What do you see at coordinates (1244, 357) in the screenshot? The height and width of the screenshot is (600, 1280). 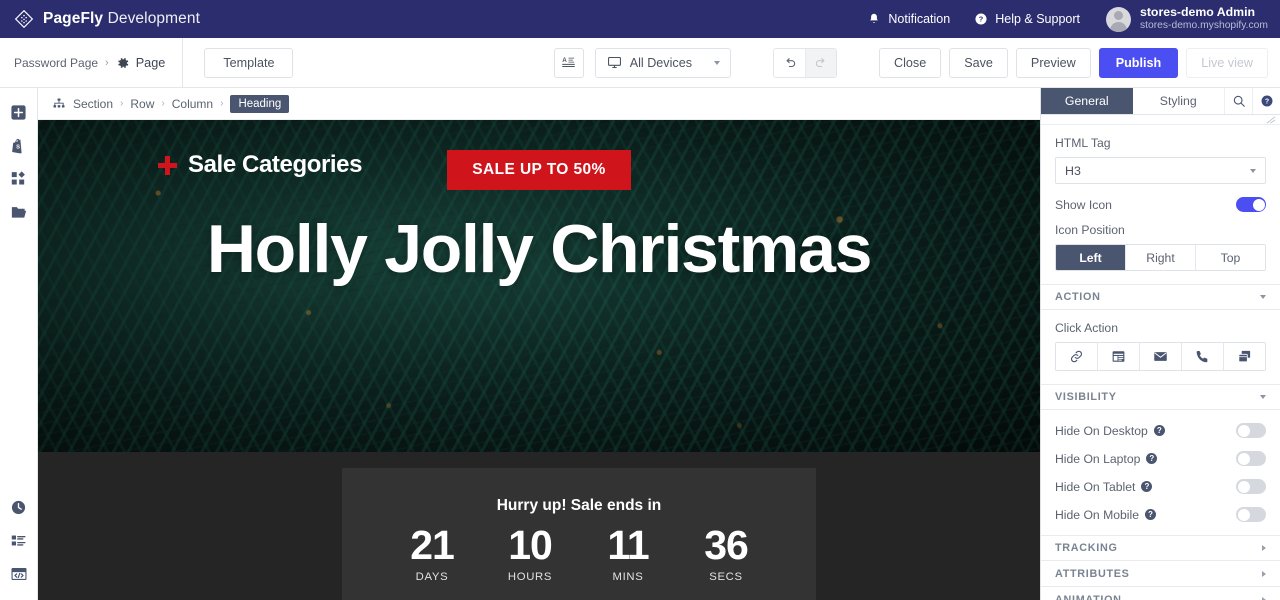 I see `action-open-popup-button` at bounding box center [1244, 357].